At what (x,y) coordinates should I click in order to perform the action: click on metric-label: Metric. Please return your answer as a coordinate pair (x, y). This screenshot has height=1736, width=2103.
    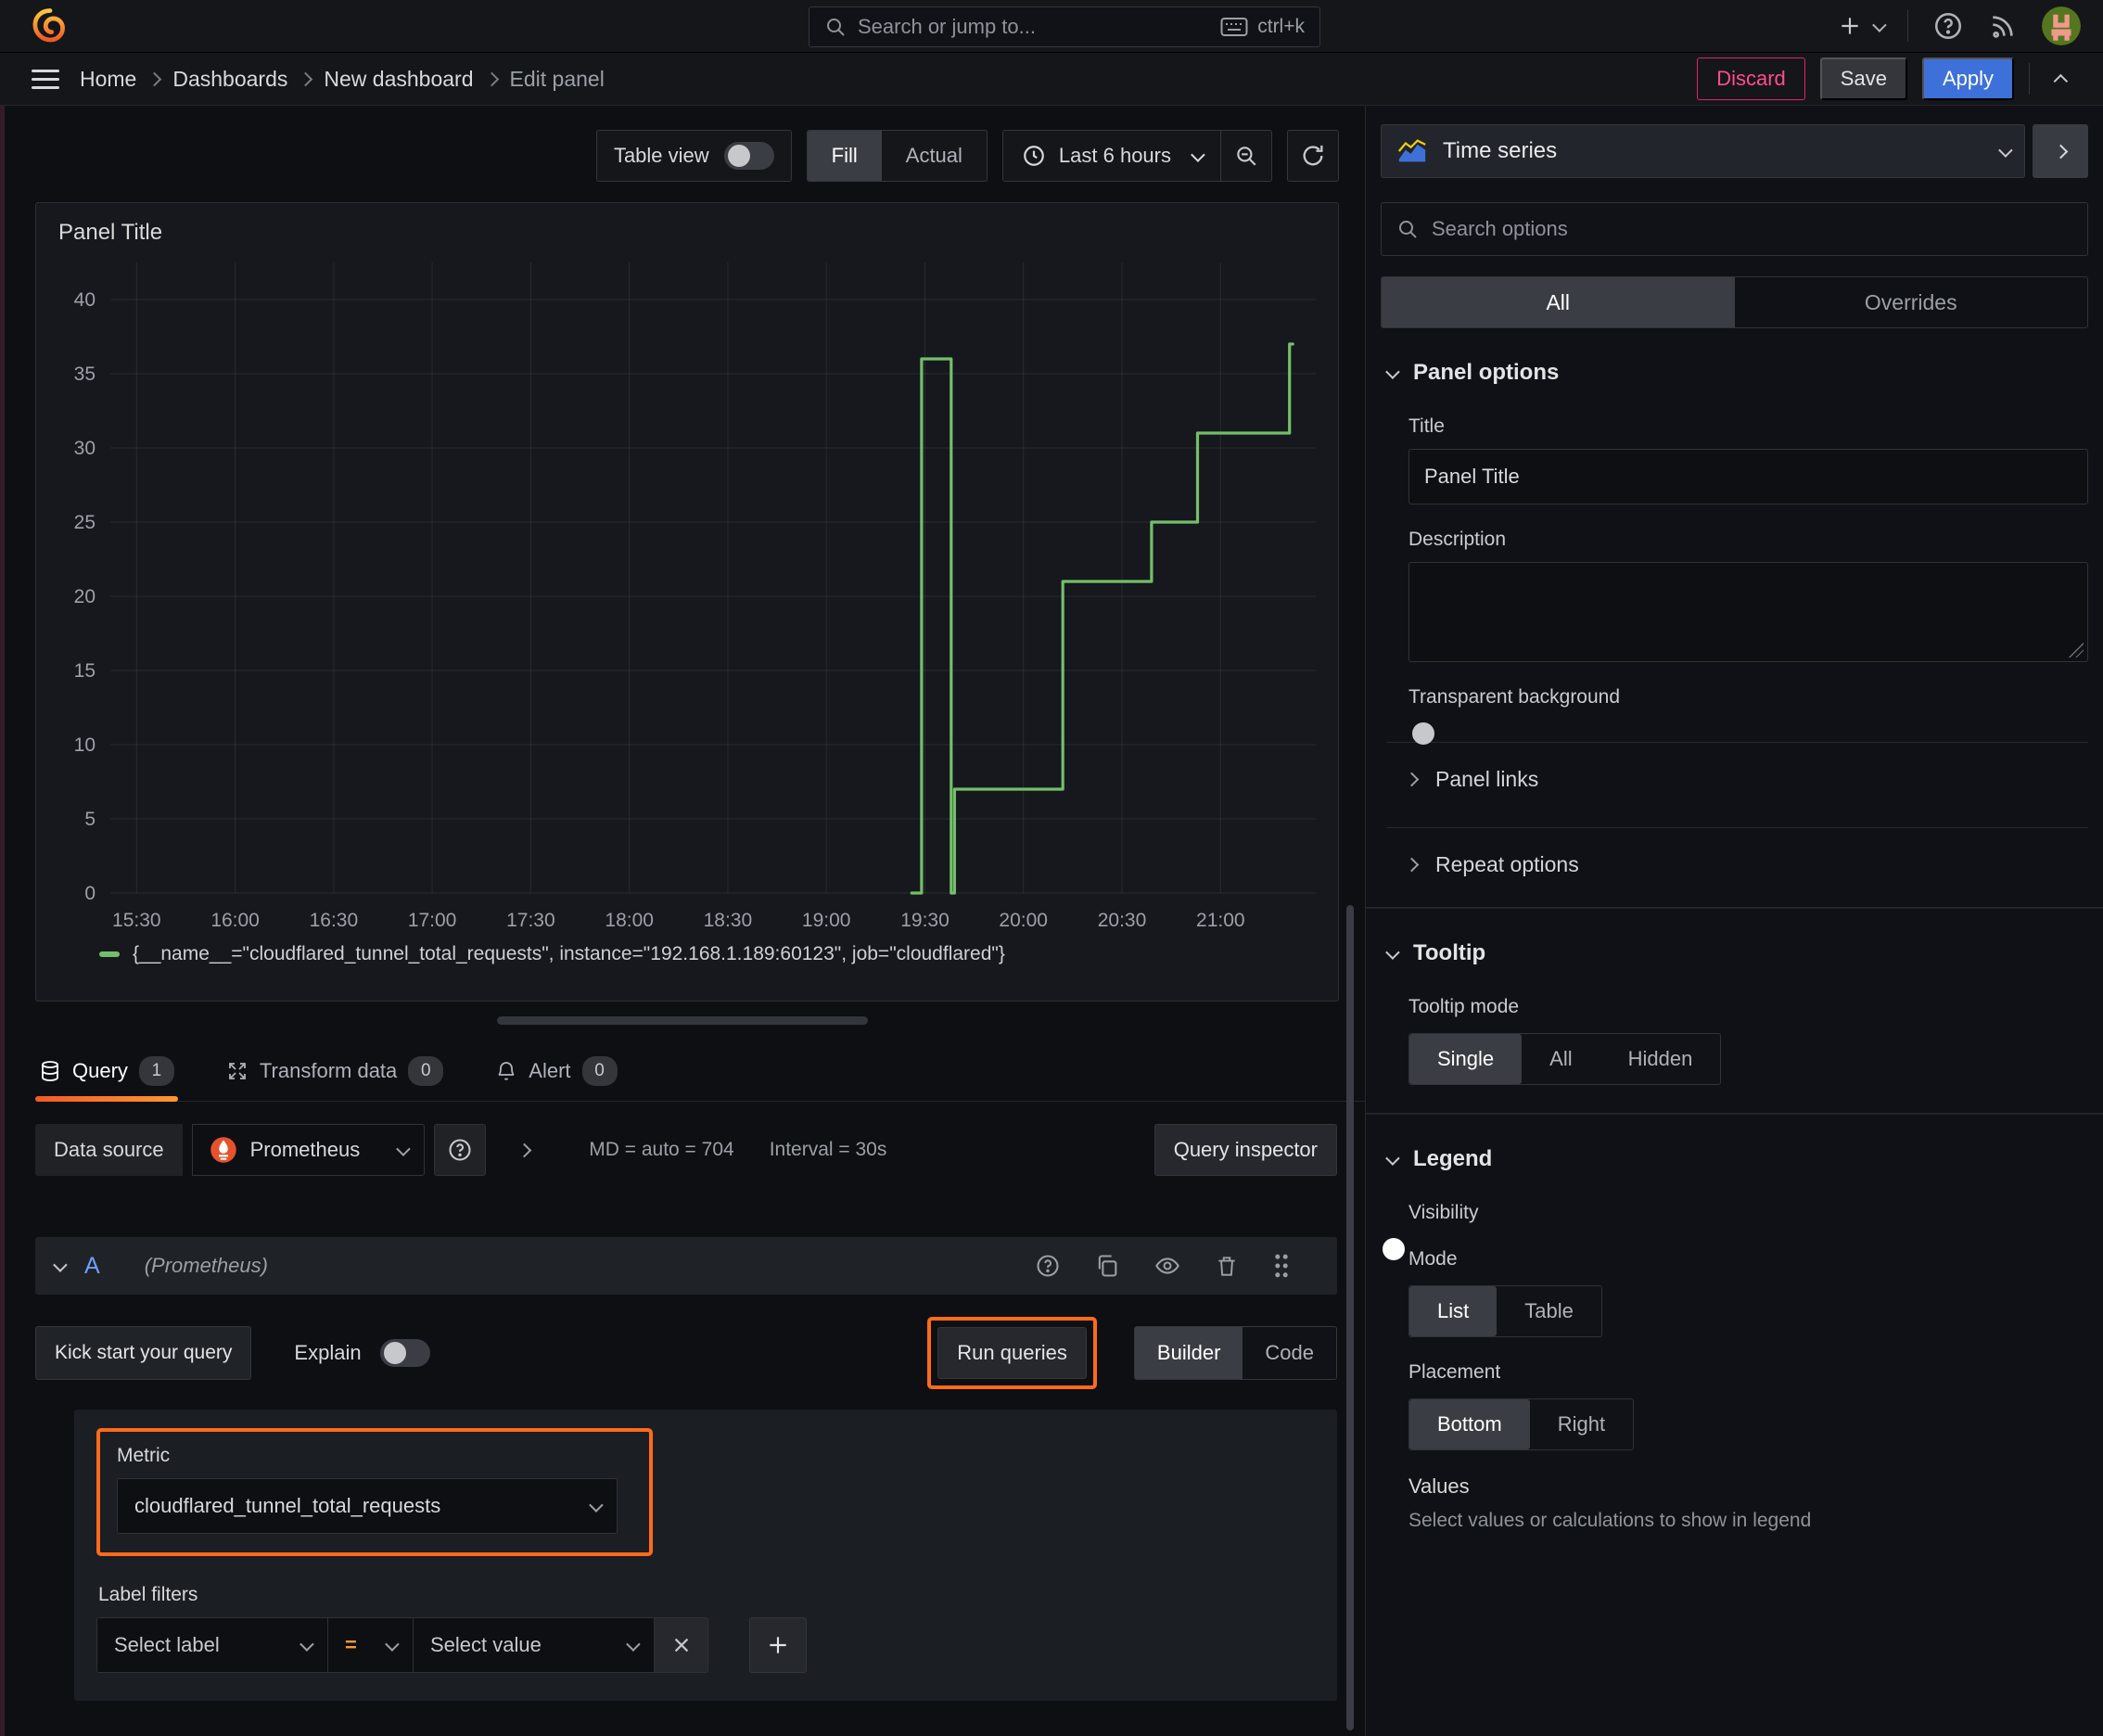
    Looking at the image, I should click on (144, 1455).